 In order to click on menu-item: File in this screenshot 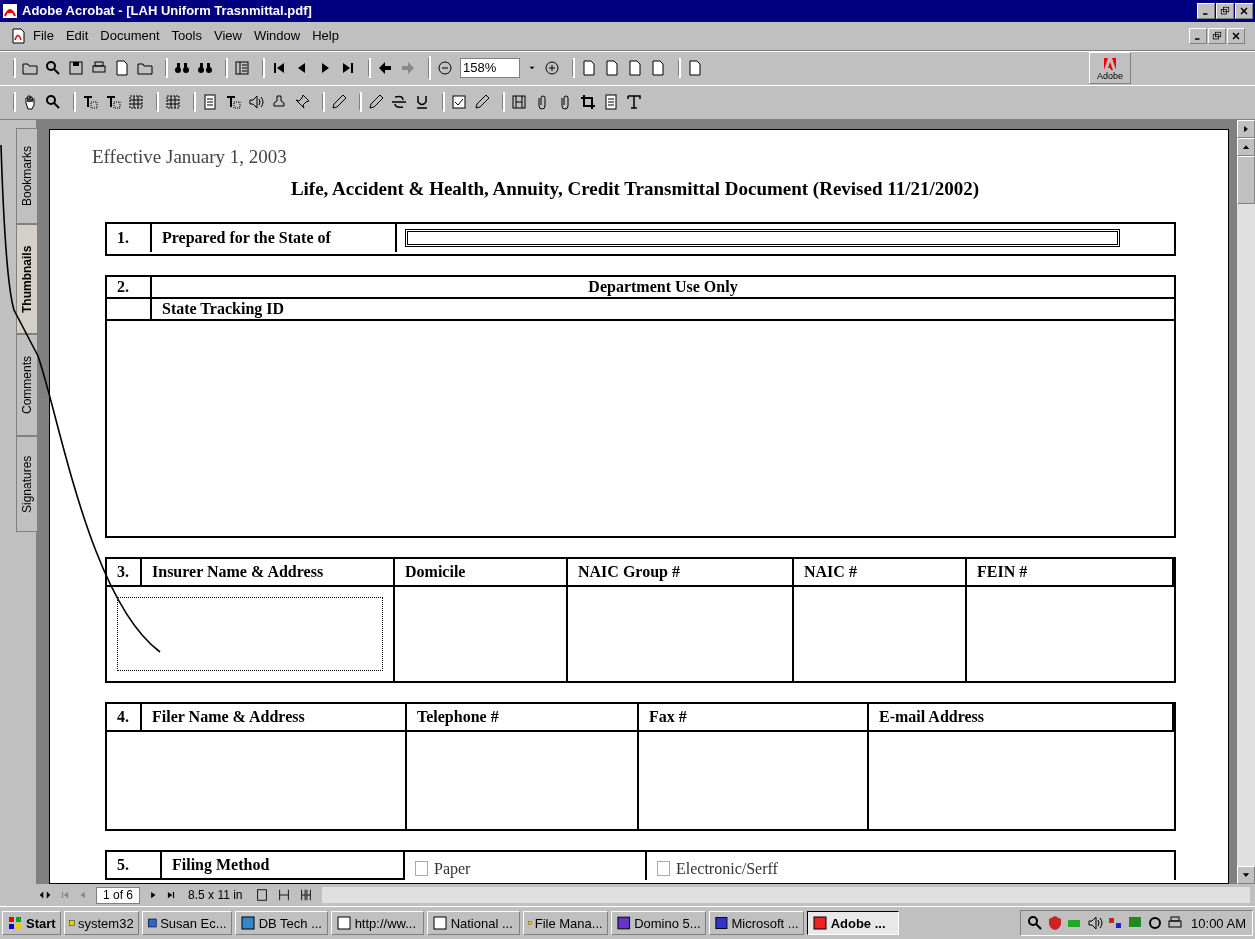, I will do `click(43, 36)`.